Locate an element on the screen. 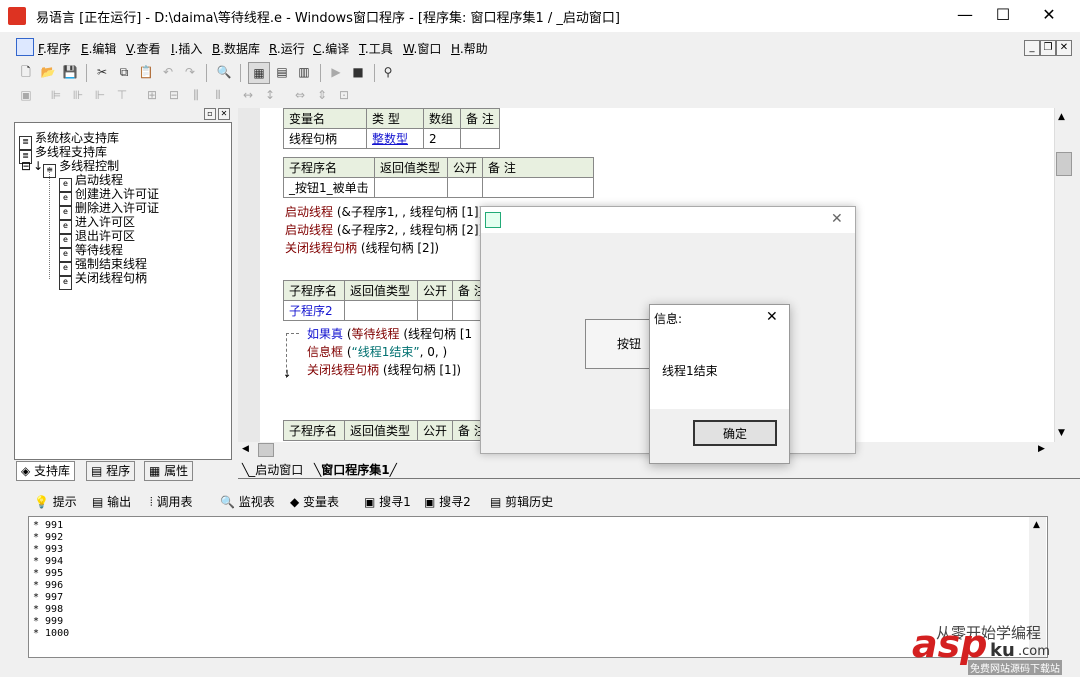 This screenshot has height=677, width=1080. collapse-icon: ⊟ is located at coordinates (26, 166).